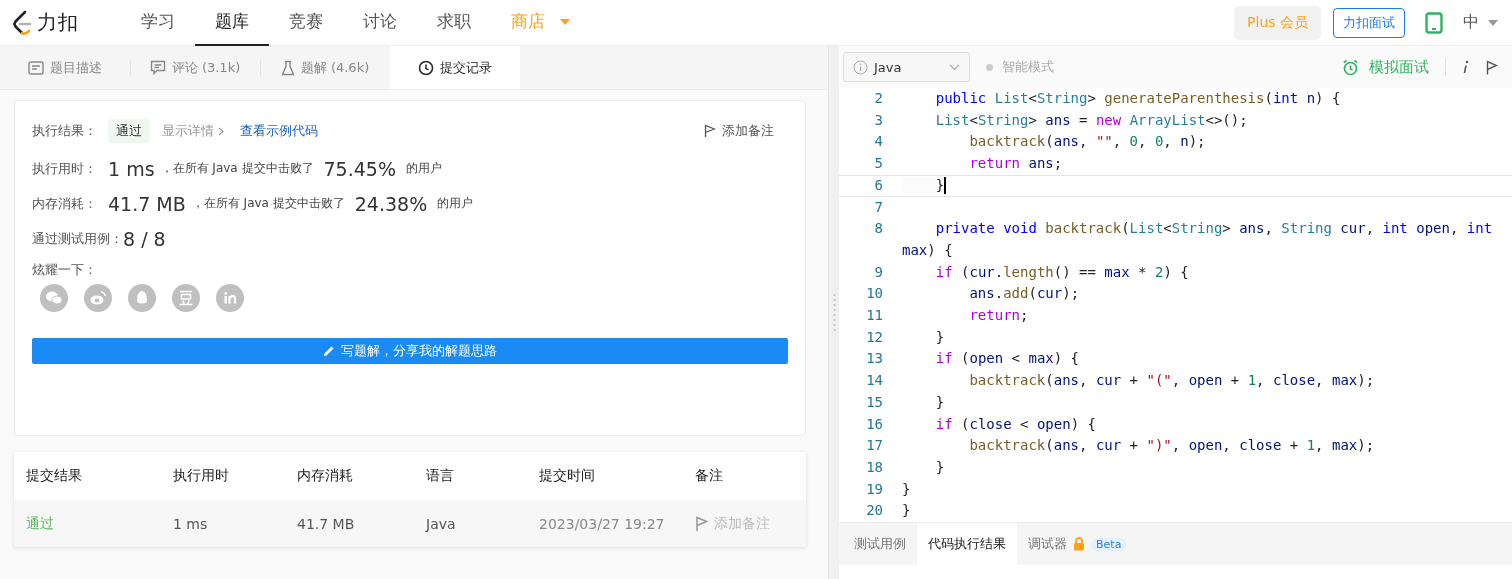 This screenshot has height=579, width=1512. What do you see at coordinates (880, 544) in the screenshot?
I see `console-tab: 测试用例` at bounding box center [880, 544].